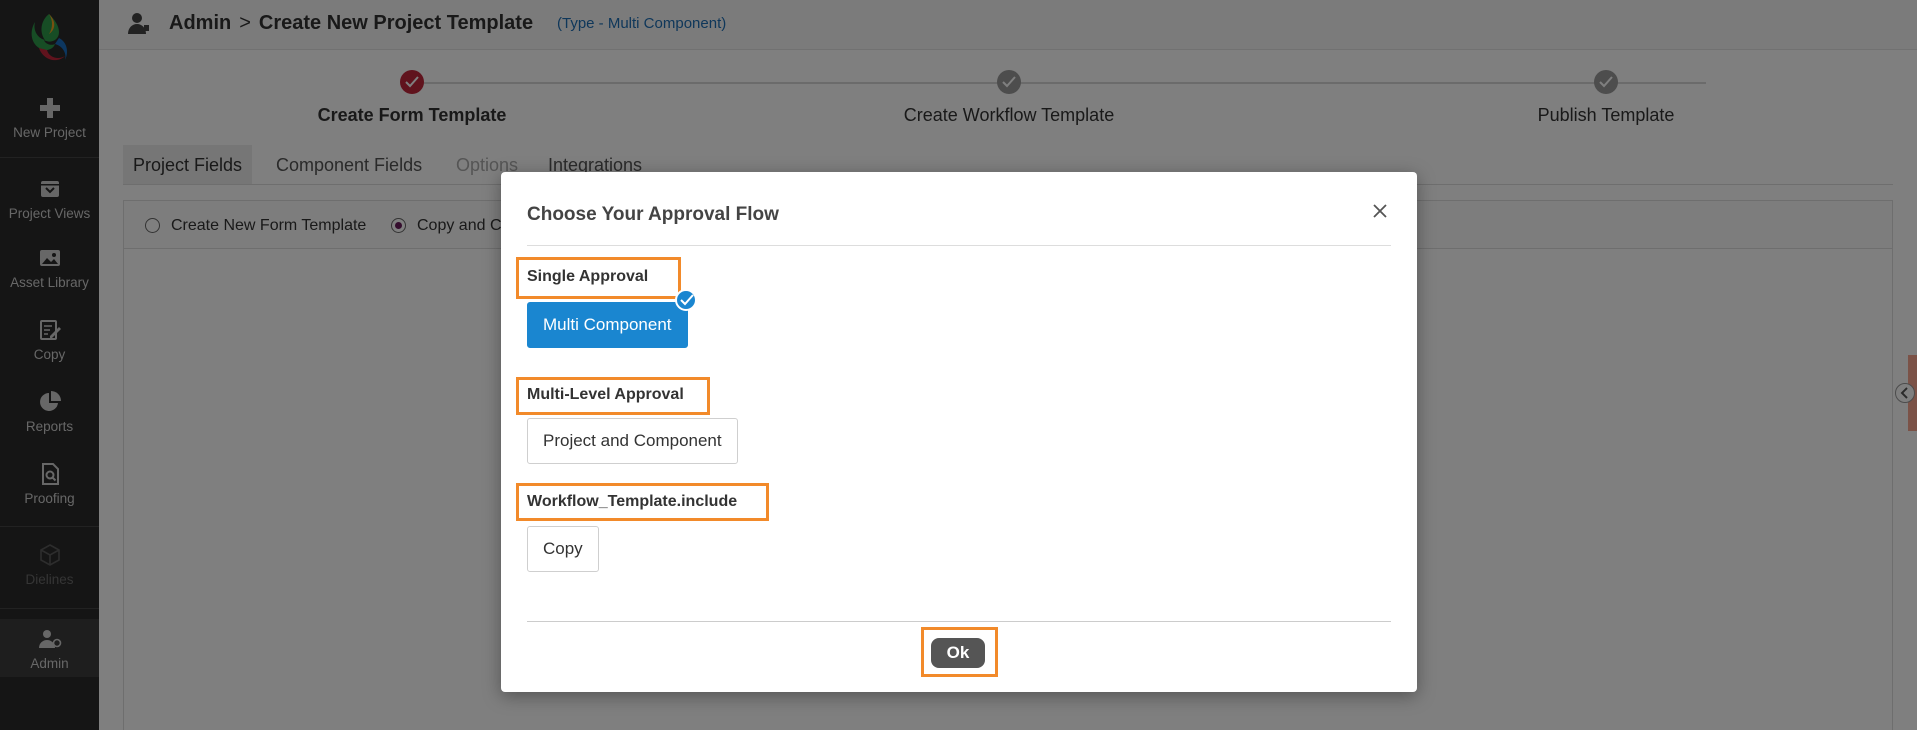 This screenshot has width=1917, height=730. What do you see at coordinates (632, 501) in the screenshot?
I see `workflow-template-include-label: Workflow_Template.include` at bounding box center [632, 501].